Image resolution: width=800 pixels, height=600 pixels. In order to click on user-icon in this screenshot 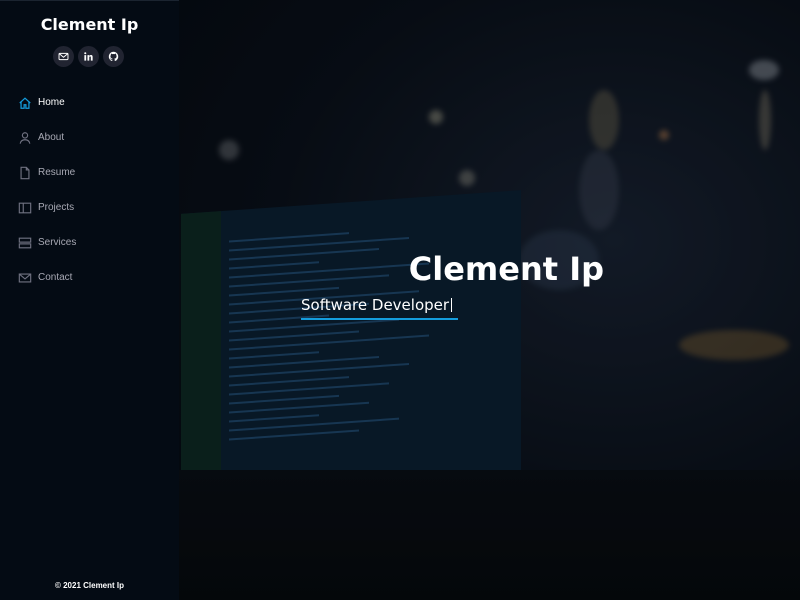, I will do `click(25, 138)`.